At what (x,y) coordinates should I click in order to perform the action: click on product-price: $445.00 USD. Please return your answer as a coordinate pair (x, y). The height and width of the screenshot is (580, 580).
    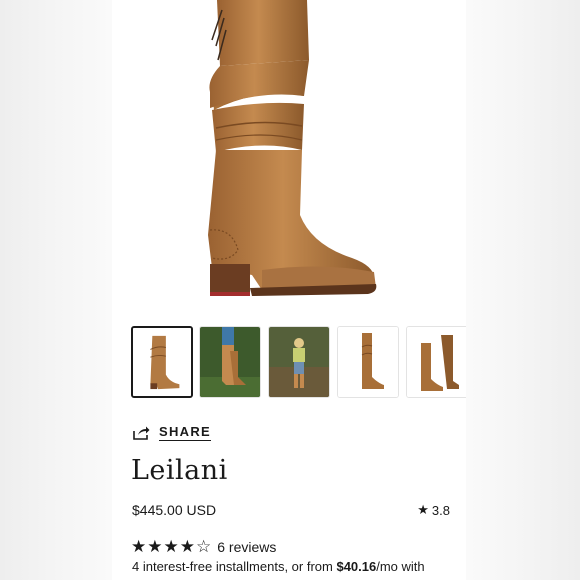
    Looking at the image, I should click on (174, 510).